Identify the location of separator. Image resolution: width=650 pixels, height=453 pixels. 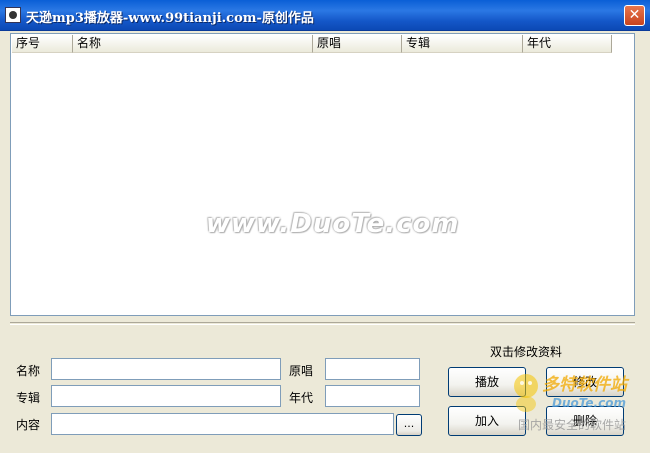
(322, 323).